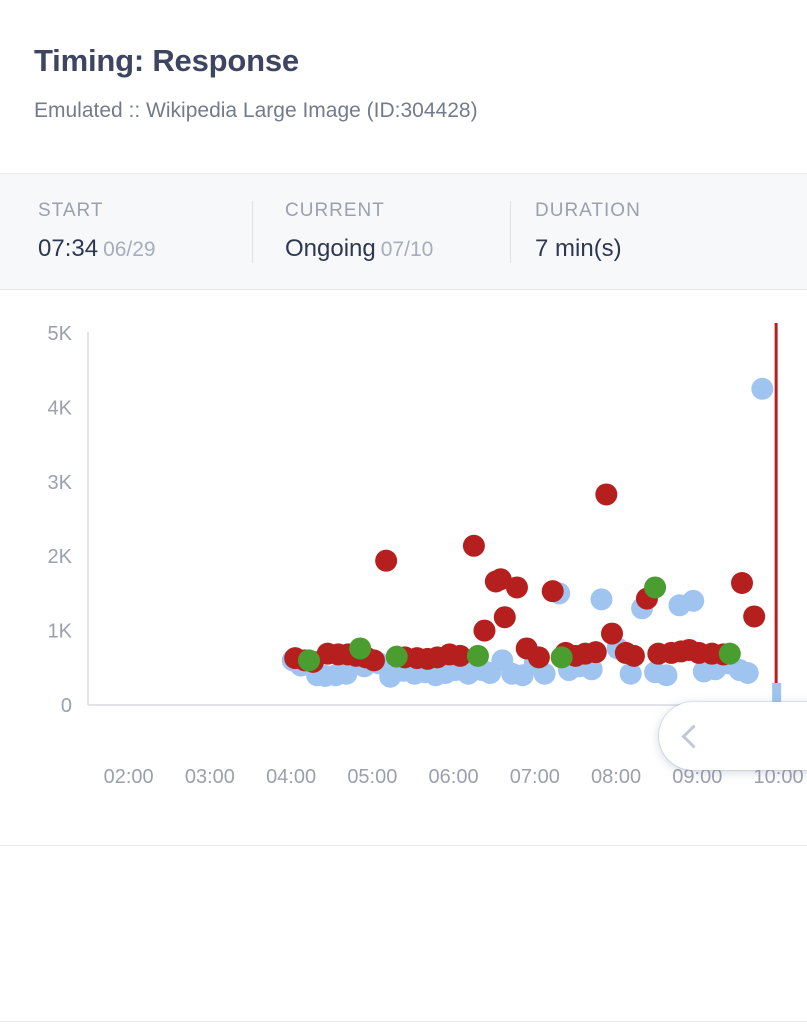 The image size is (807, 1024). What do you see at coordinates (381, 231) in the screenshot?
I see `stat-current: CURRENT Ongoing 07/10` at bounding box center [381, 231].